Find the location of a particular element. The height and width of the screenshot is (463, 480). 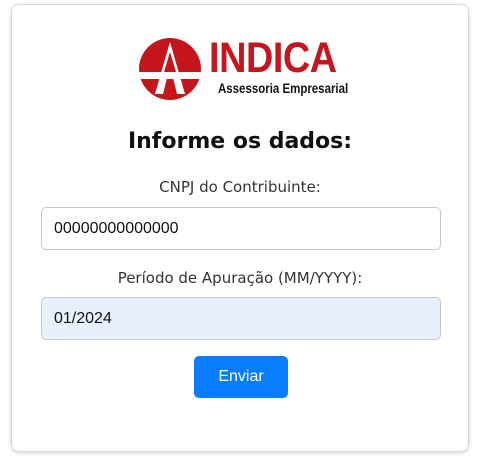

cnpj-input is located at coordinates (241, 228).